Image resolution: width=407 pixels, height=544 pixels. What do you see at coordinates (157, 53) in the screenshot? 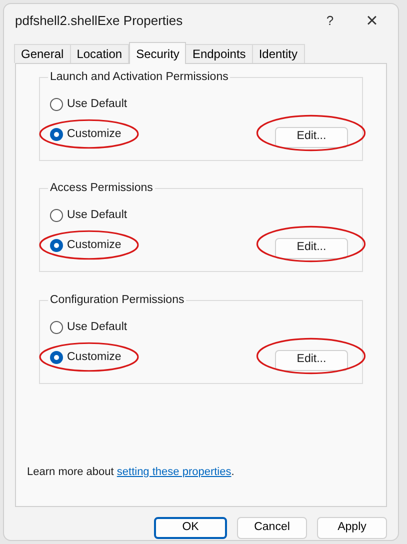
I see `tab: Security` at bounding box center [157, 53].